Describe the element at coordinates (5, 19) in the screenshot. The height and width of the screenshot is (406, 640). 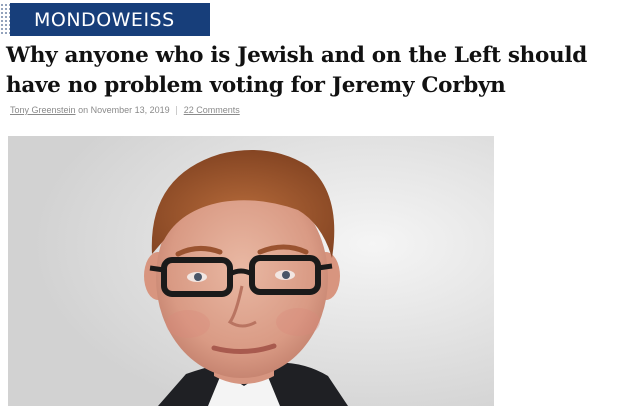
I see `decorative-dot-pattern` at that location.